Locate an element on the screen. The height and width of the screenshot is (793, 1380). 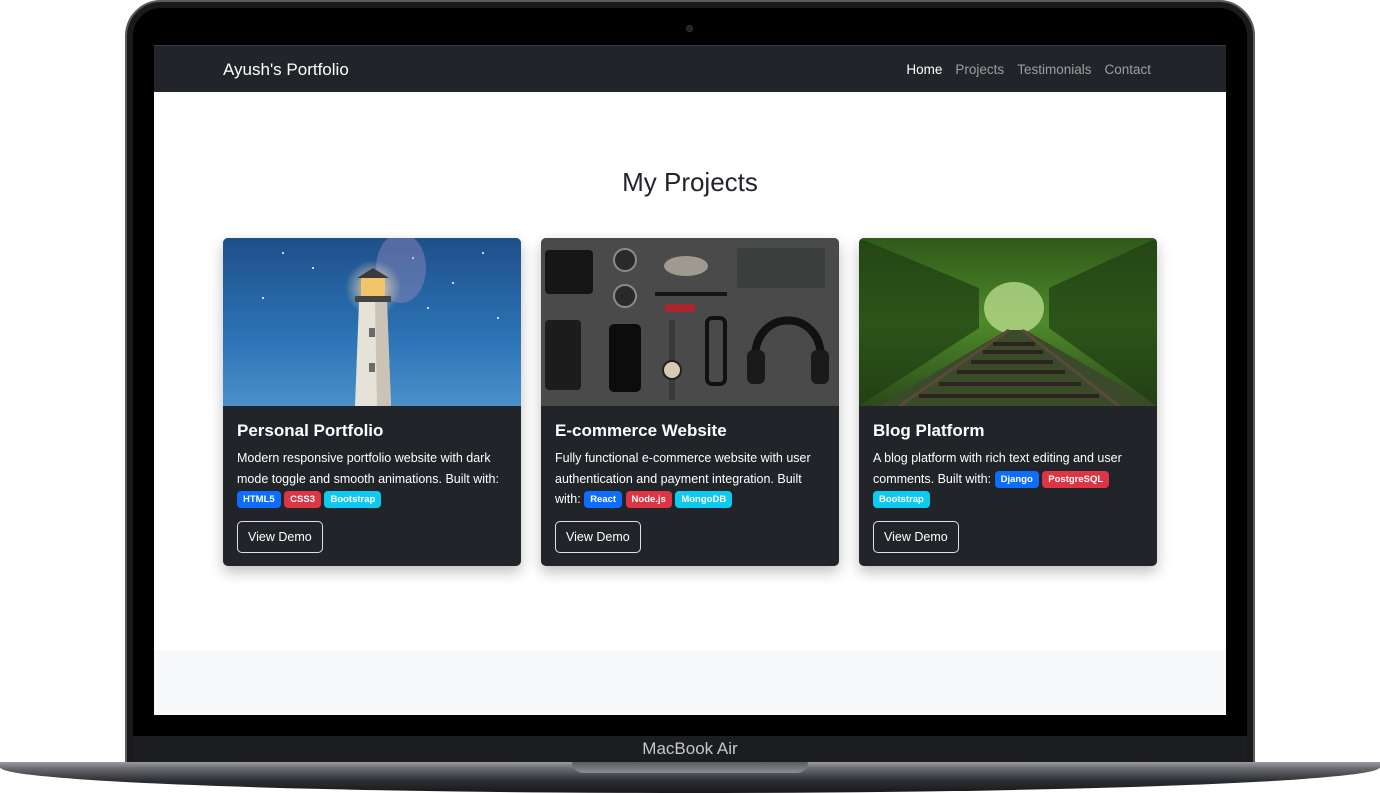
tech-badge: MongoDB is located at coordinates (704, 499).